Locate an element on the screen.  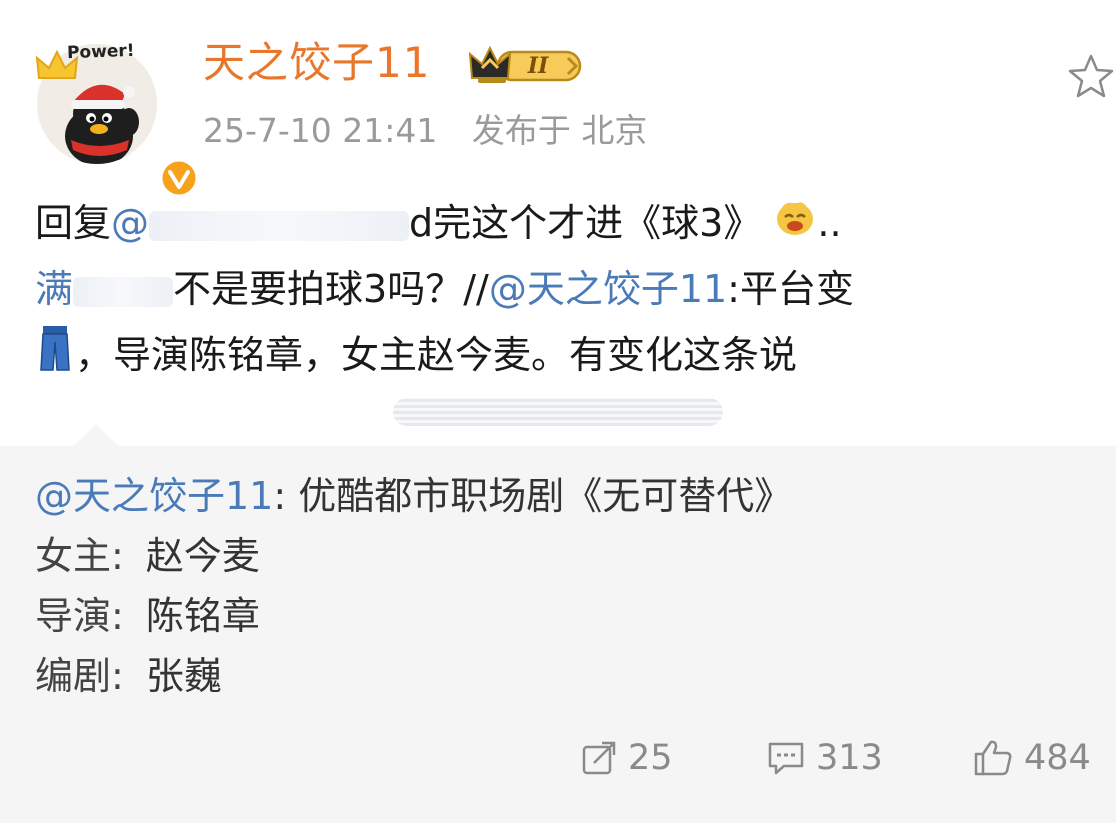
repost-icon is located at coordinates (599, 758).